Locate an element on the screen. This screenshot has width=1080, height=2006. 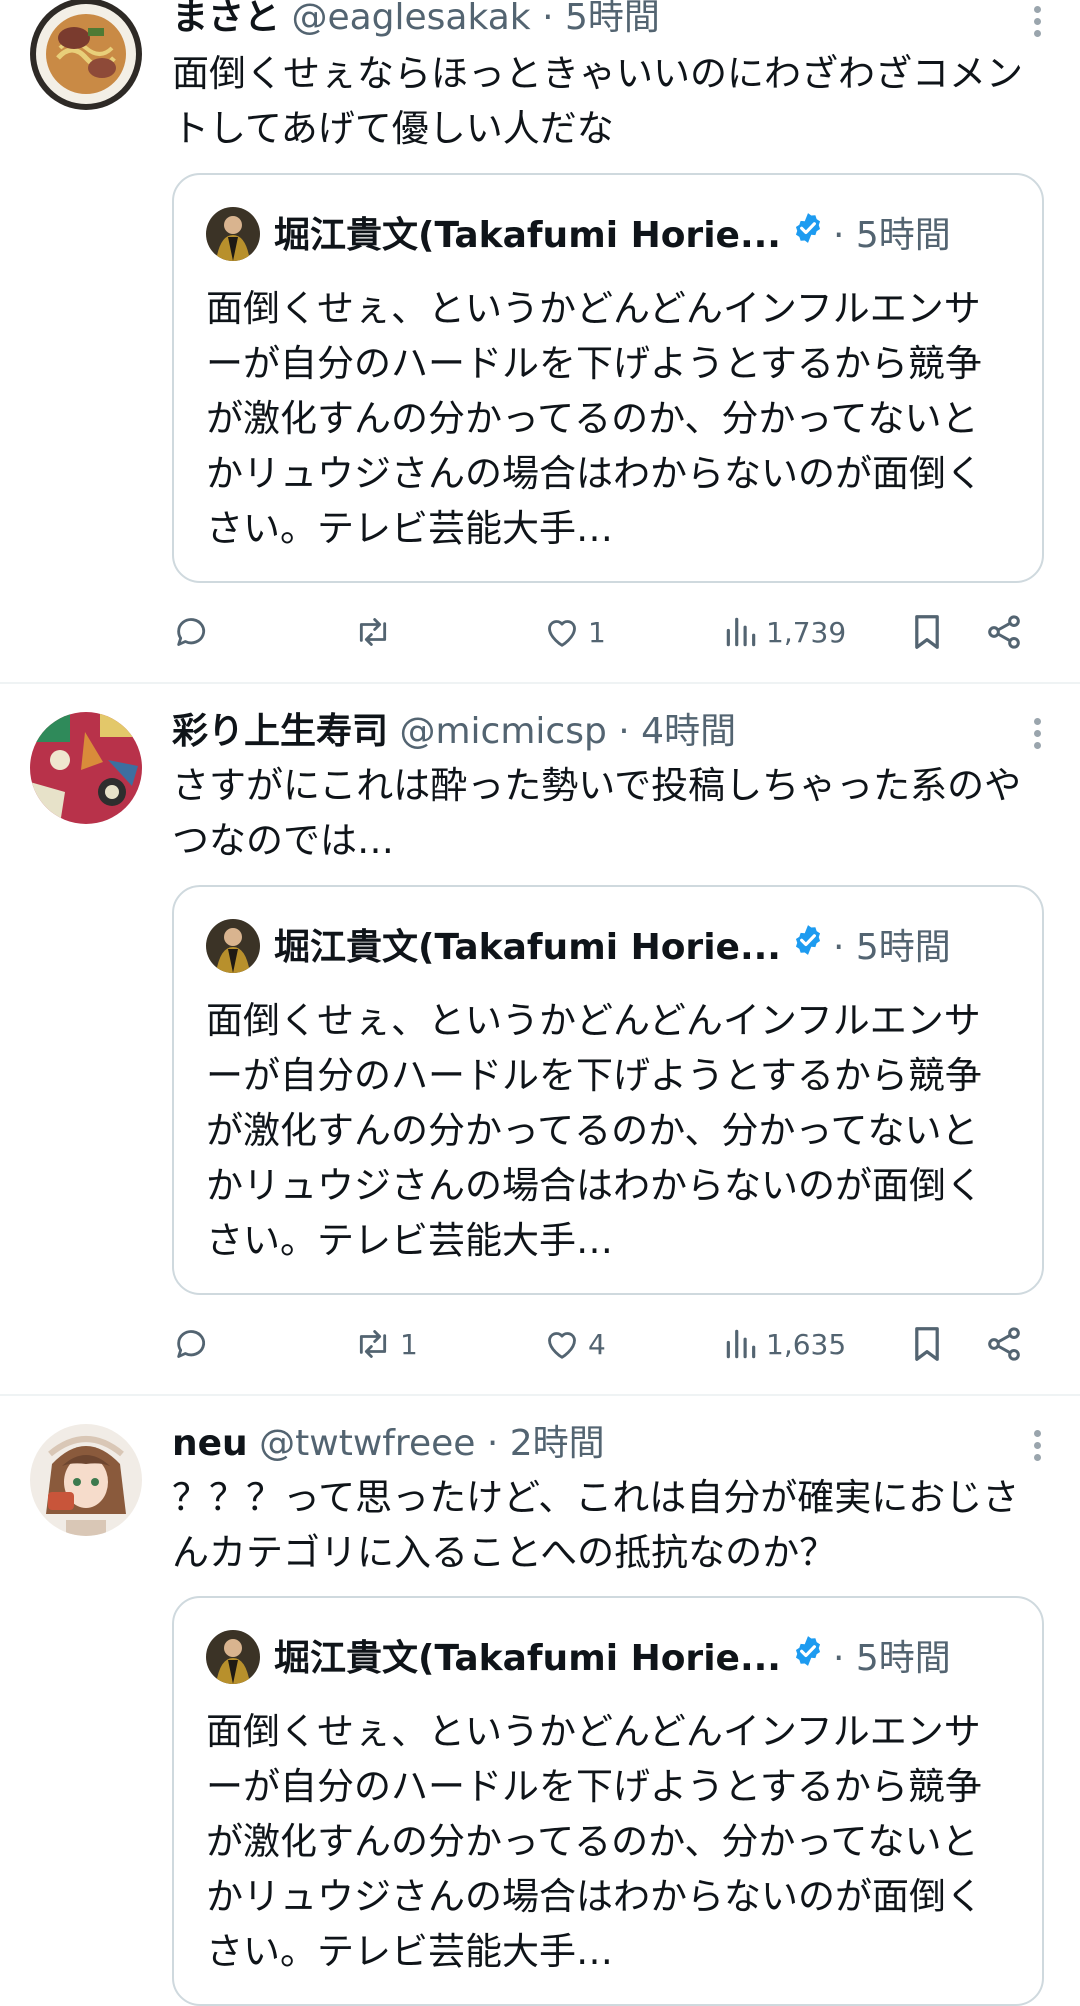
ramen-avatar-icon is located at coordinates (86, 55).